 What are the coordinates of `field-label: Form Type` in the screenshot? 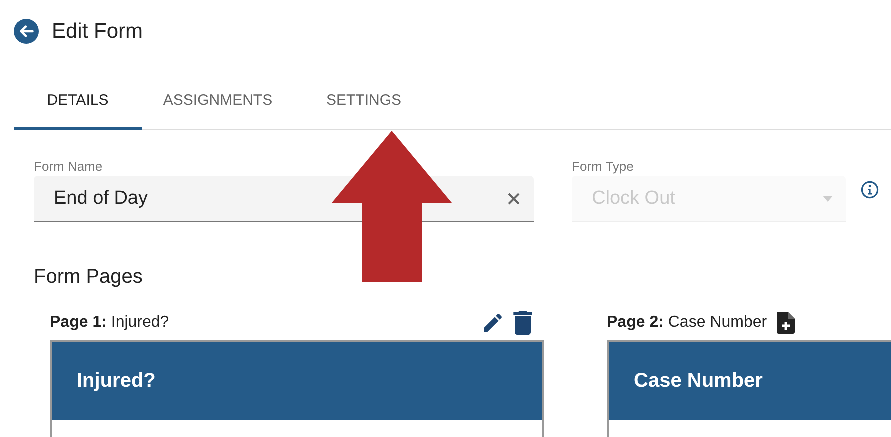 It's located at (603, 166).